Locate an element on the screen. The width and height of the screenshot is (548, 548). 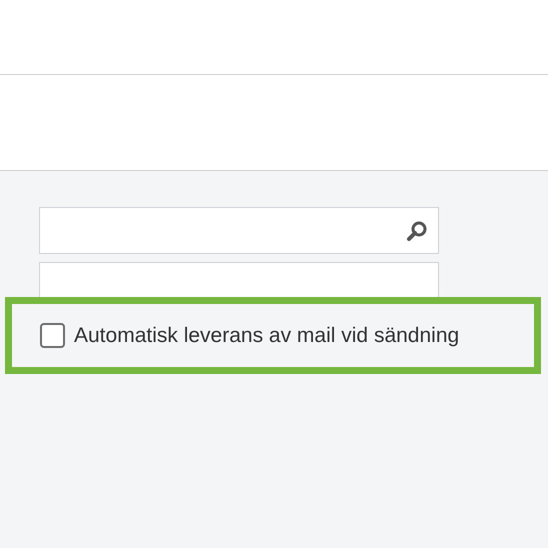
search-icon is located at coordinates (417, 231).